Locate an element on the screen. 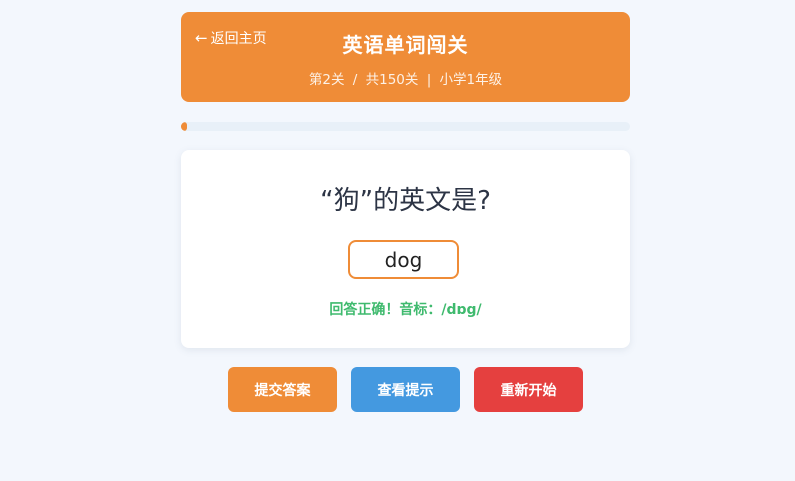 The image size is (795, 481). feedback-message: 回答正确！音标：/dɒg/ is located at coordinates (405, 310).